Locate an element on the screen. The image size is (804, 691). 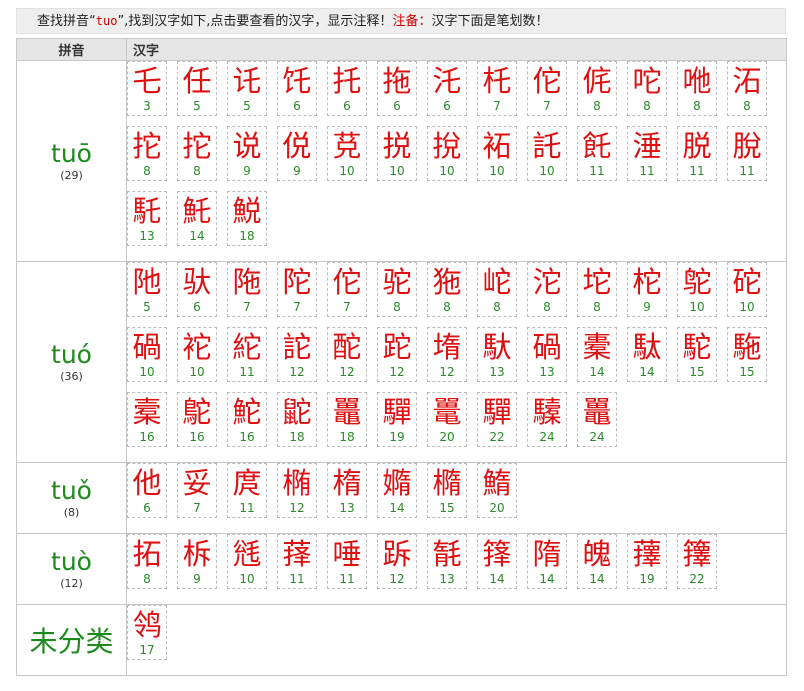
hanzi-link: 坨8 is located at coordinates (597, 289).